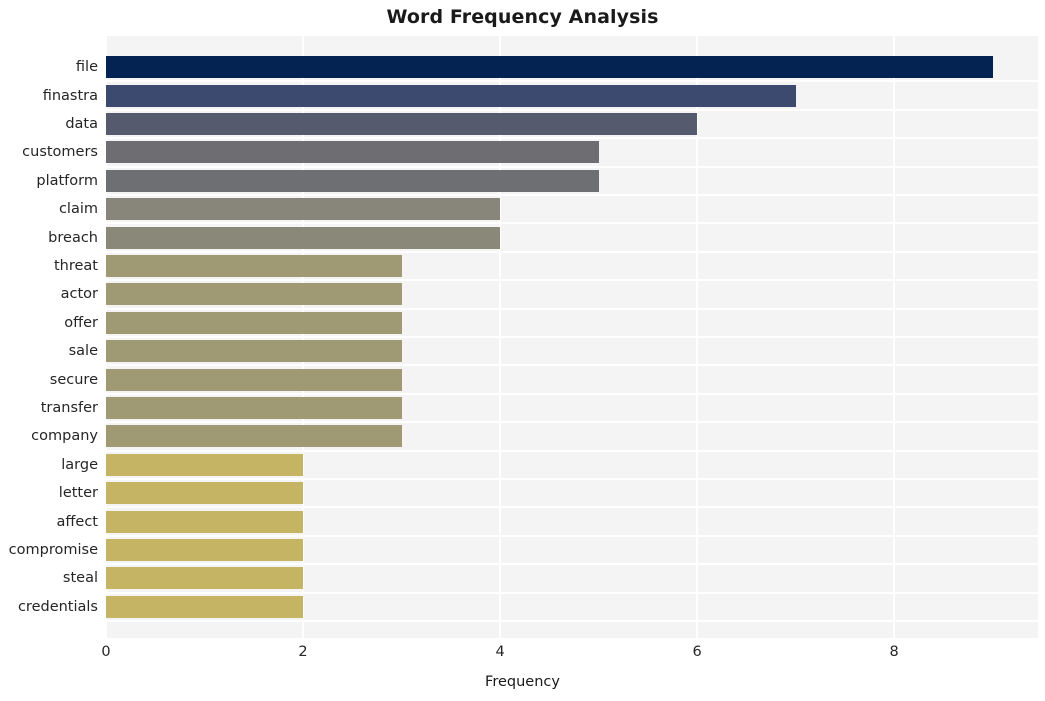  What do you see at coordinates (60, 152) in the screenshot?
I see `y-tick-label: customers` at bounding box center [60, 152].